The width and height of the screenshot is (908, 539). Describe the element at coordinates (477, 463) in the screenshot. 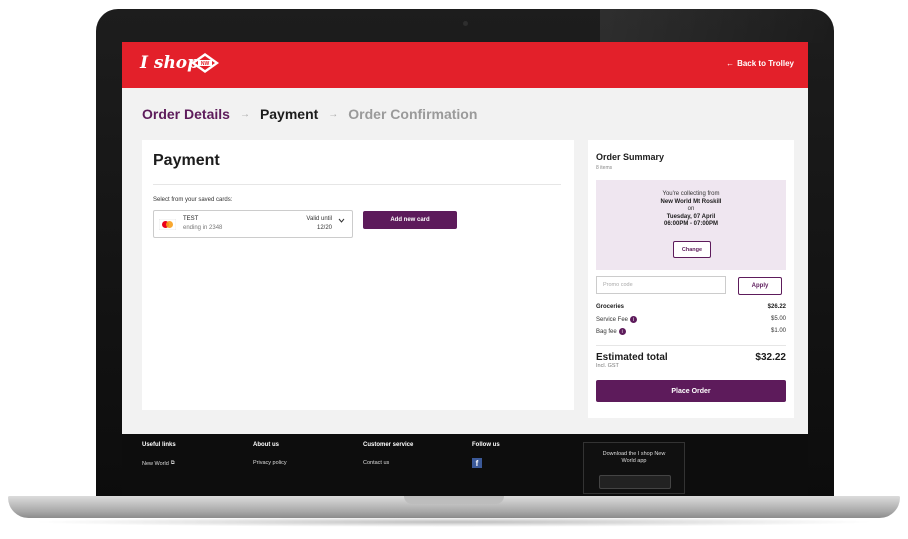

I see `facebook-icon: f` at that location.